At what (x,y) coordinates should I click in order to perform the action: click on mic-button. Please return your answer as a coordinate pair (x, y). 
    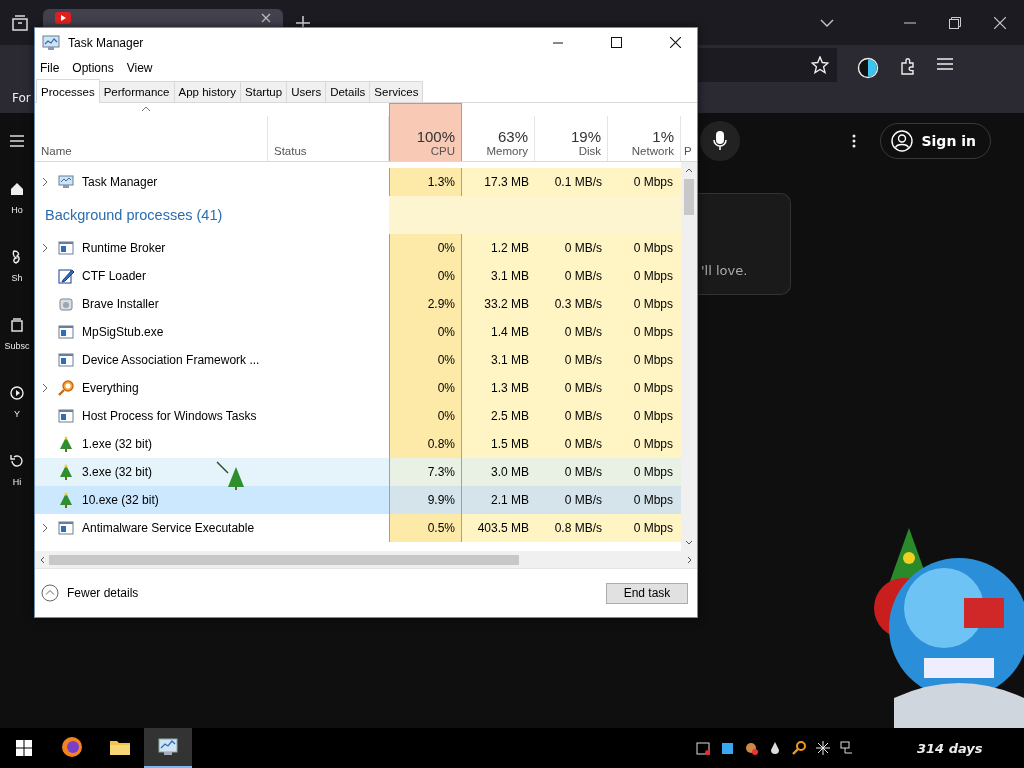
    Looking at the image, I should click on (720, 141).